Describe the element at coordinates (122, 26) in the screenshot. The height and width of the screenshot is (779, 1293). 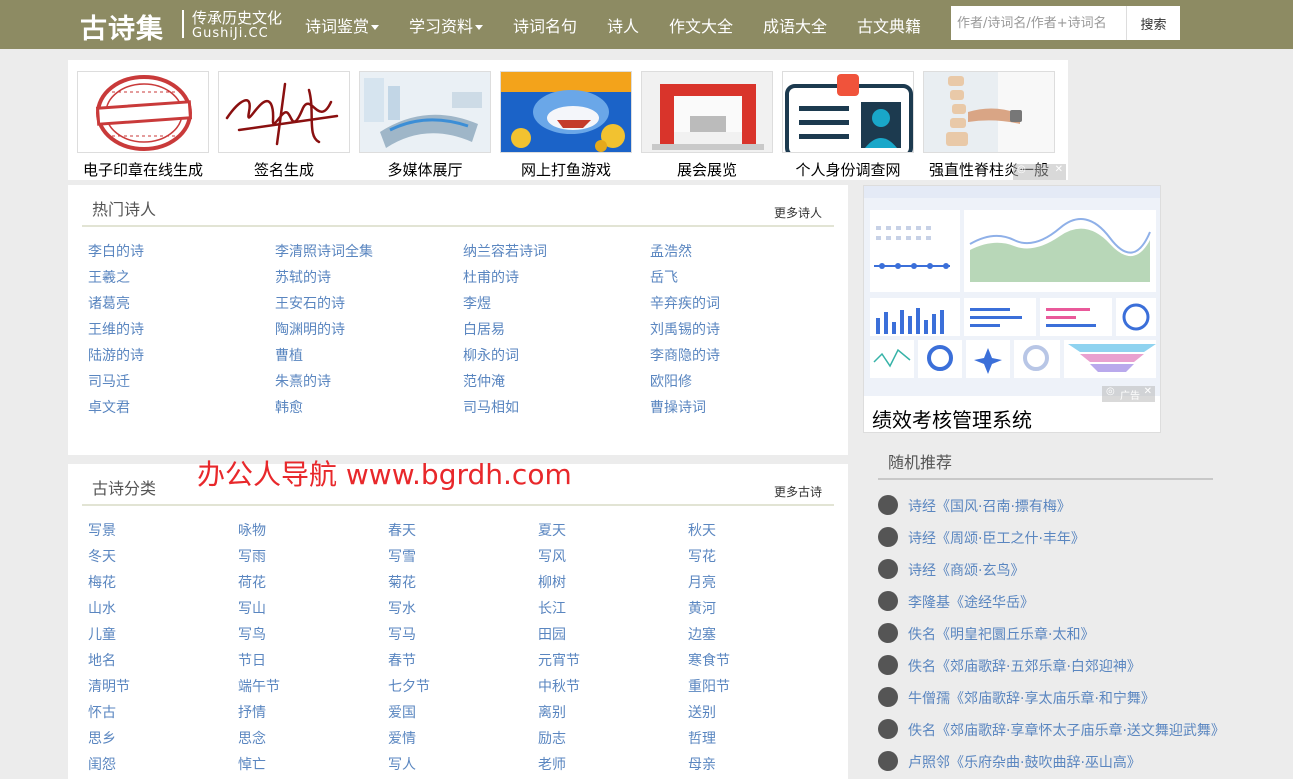
I see `logo-text: 古诗集` at that location.